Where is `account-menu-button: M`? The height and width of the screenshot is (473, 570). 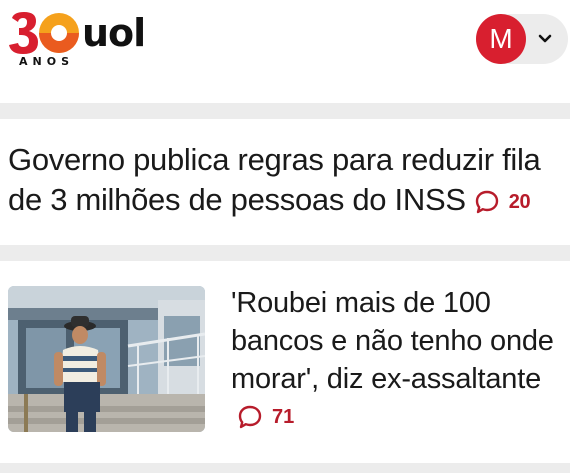
account-menu-button: M is located at coordinates (522, 39).